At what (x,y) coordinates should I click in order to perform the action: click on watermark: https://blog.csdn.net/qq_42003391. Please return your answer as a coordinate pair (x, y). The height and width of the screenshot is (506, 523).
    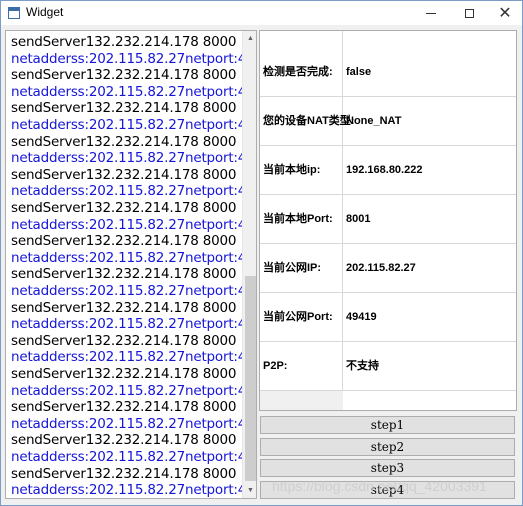
    Looking at the image, I should click on (379, 486).